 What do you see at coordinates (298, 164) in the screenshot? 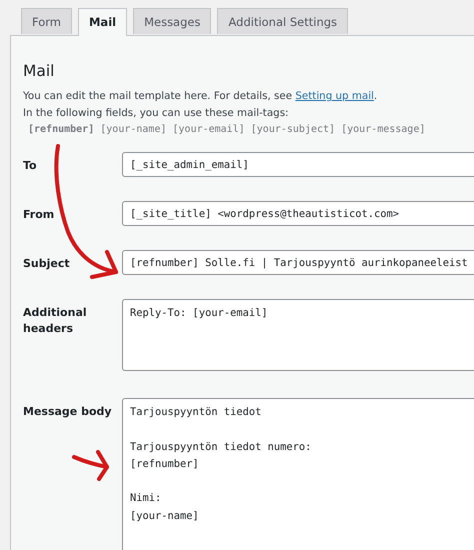
I see `input-field: [_site_admin_email]` at bounding box center [298, 164].